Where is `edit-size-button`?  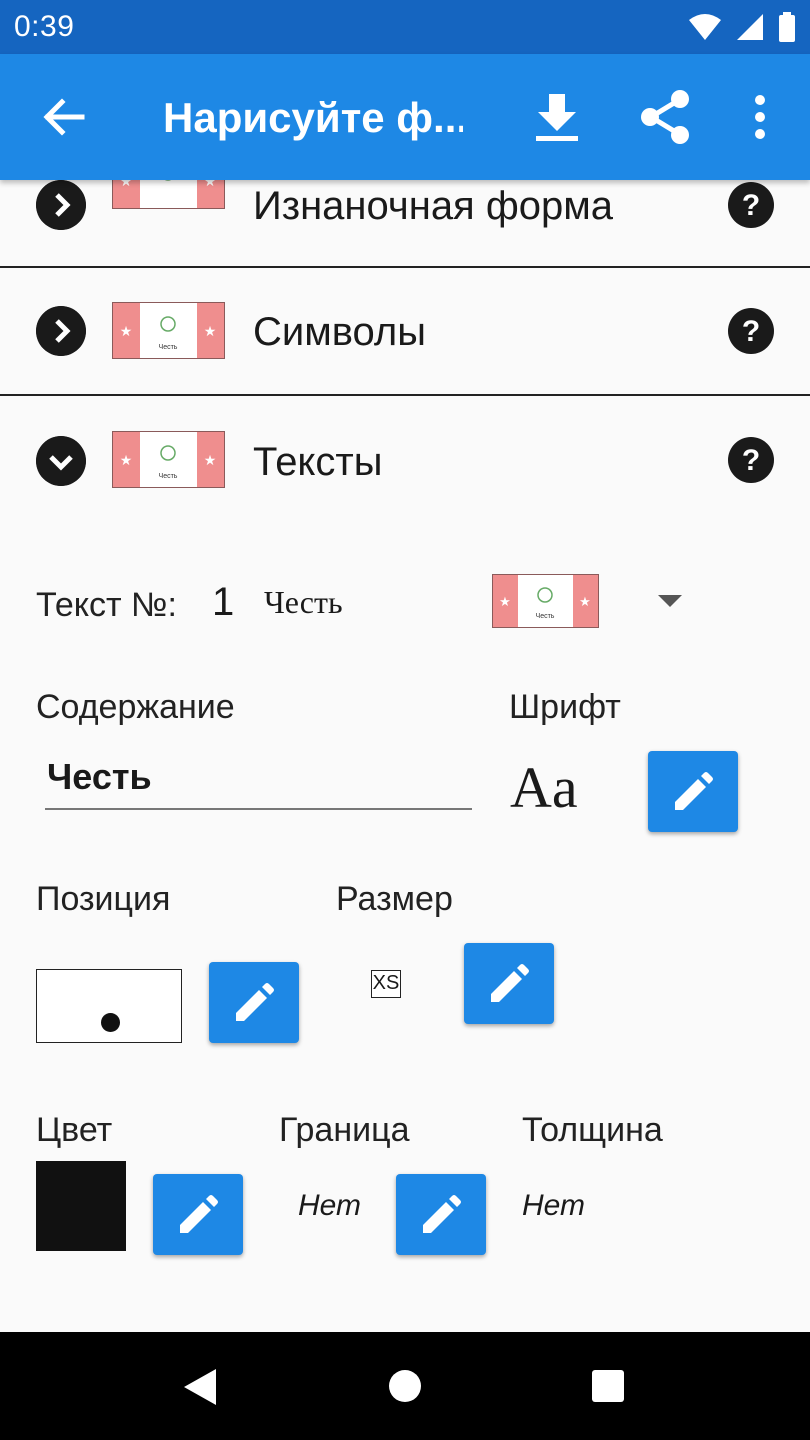
edit-size-button is located at coordinates (509, 983).